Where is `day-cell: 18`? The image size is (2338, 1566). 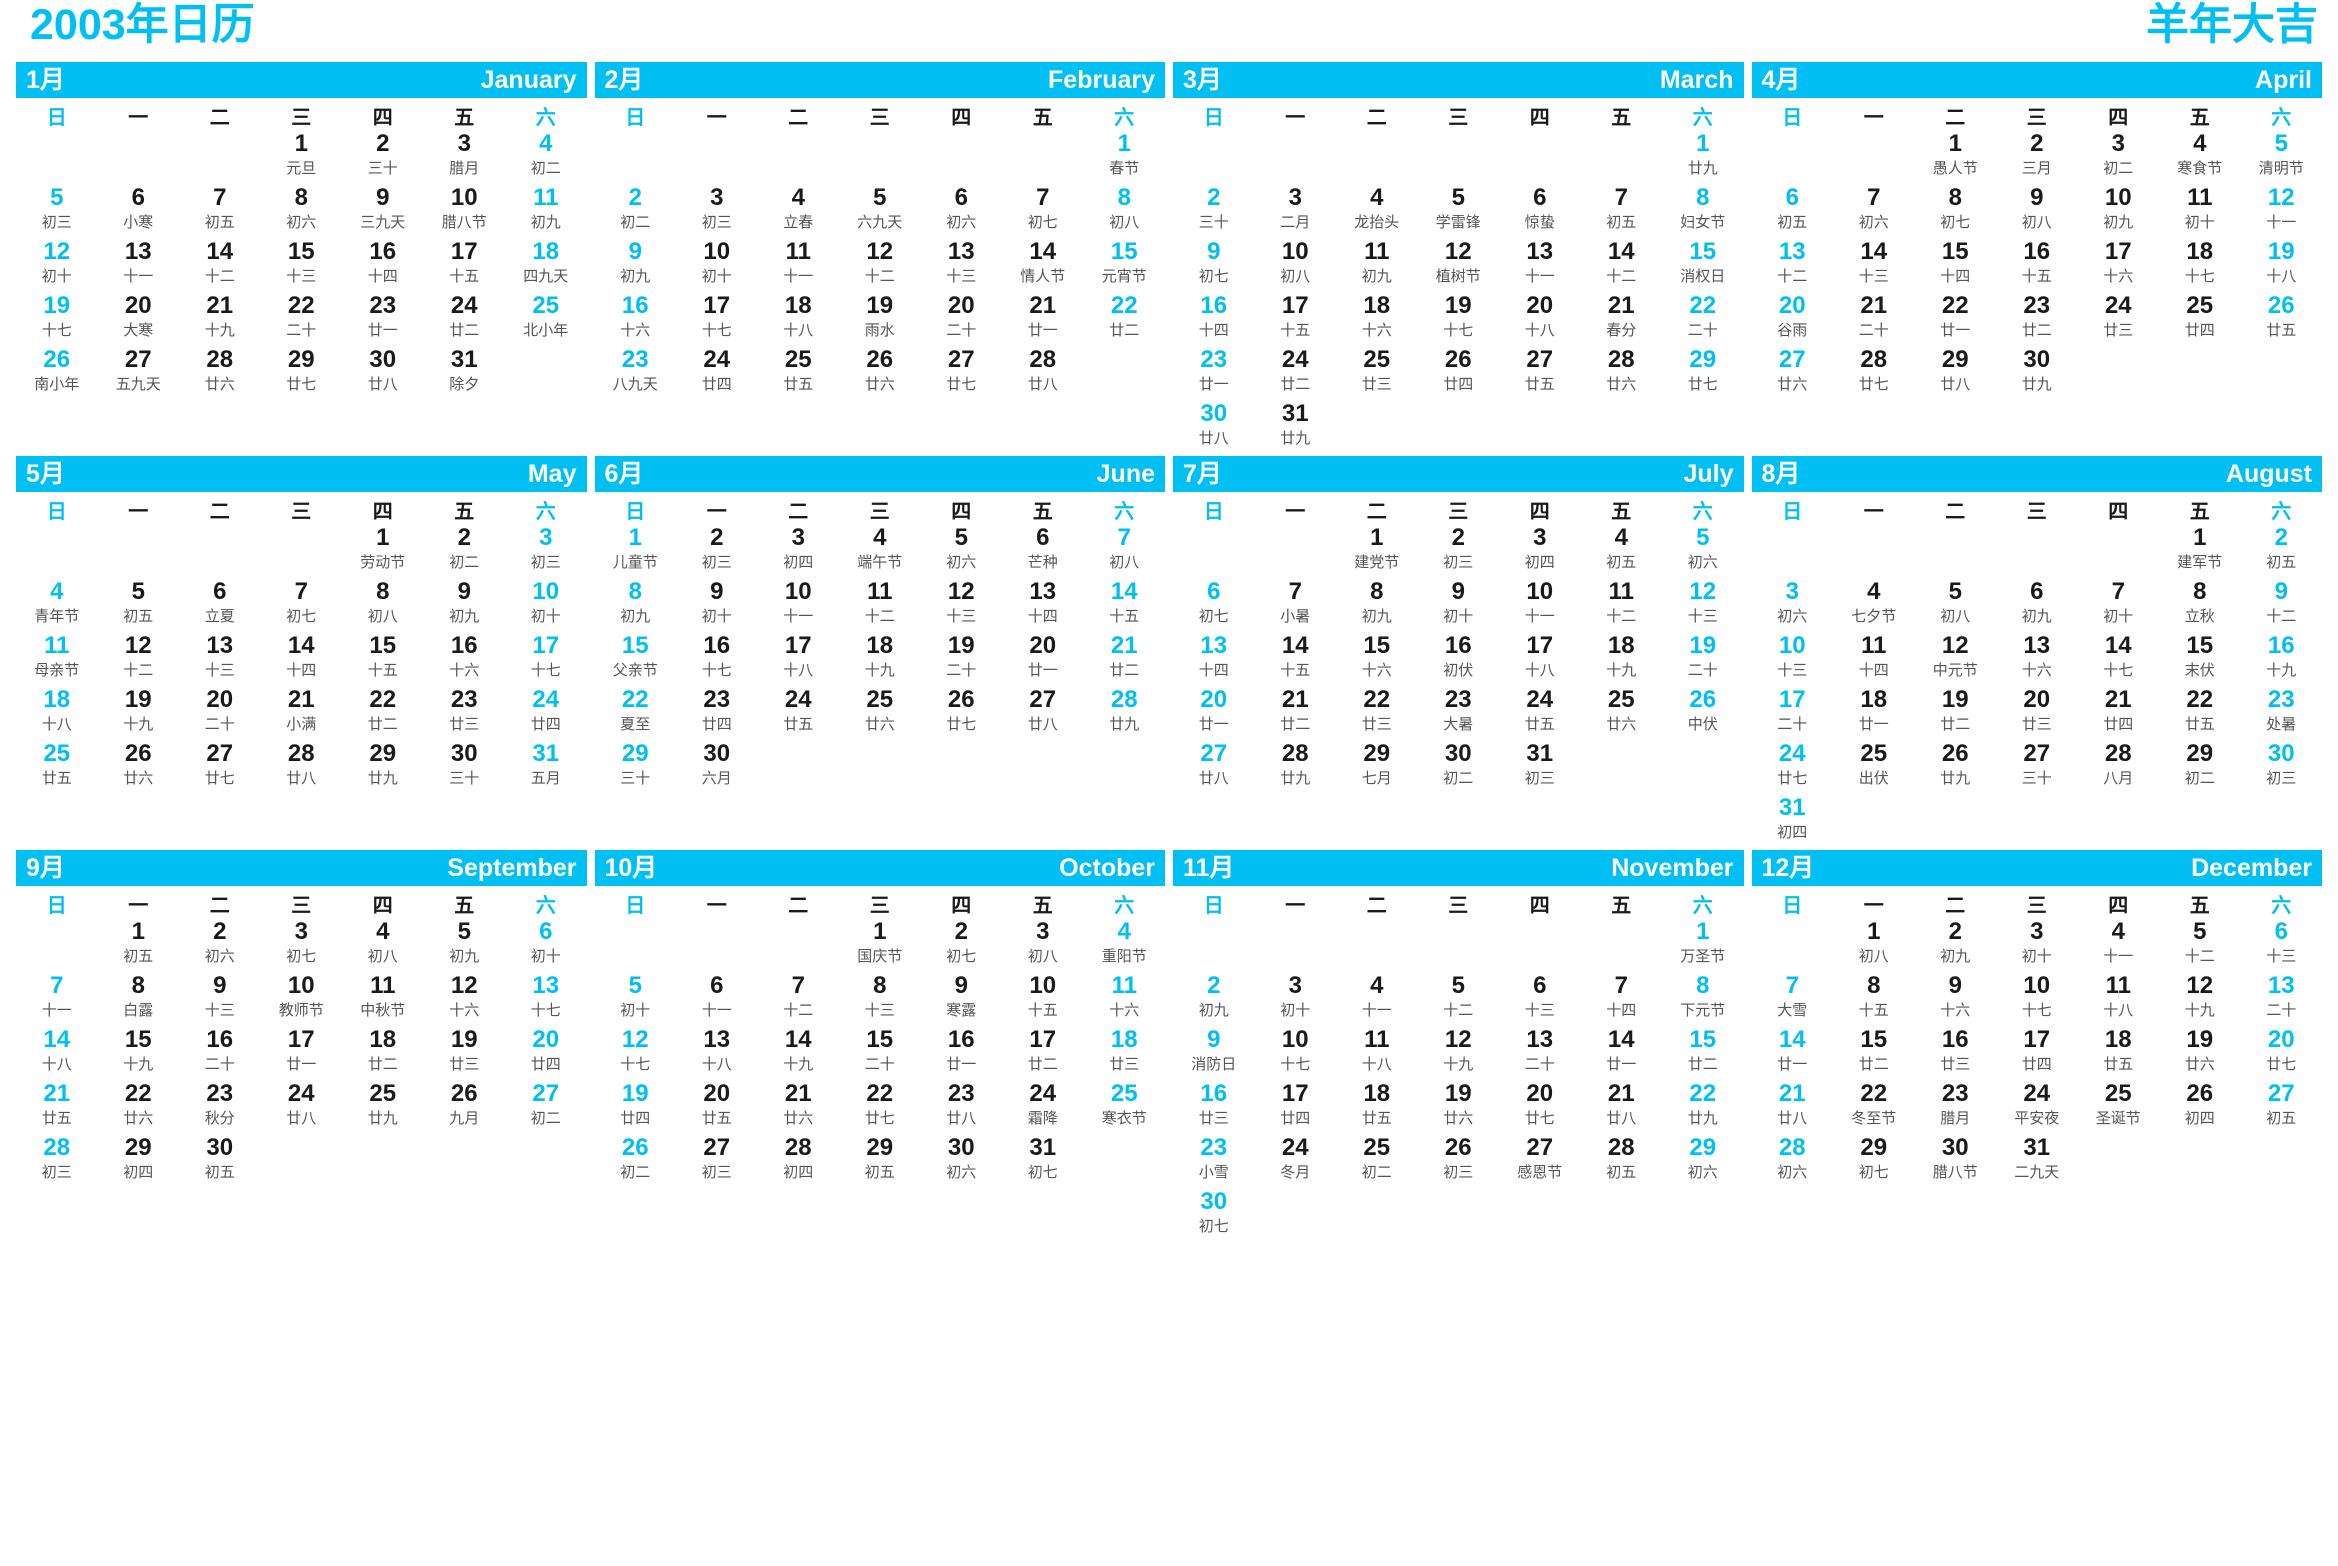 day-cell: 18 is located at coordinates (546, 252).